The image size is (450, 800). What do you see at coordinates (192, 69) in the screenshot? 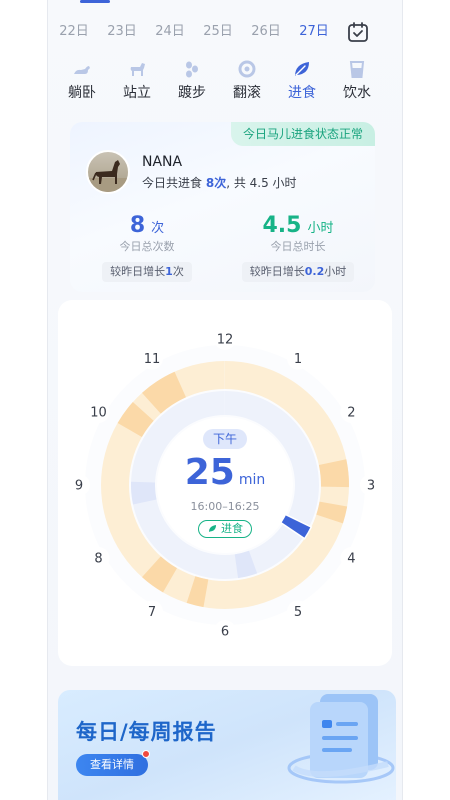
I see `hoofprints-icon` at bounding box center [192, 69].